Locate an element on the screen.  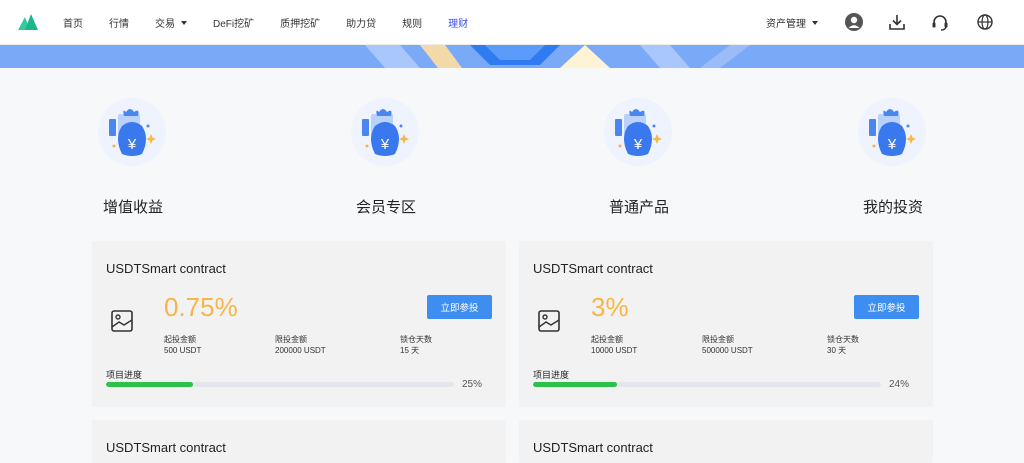
max-investment: 限投金额 500000 USDT is located at coordinates (727, 345).